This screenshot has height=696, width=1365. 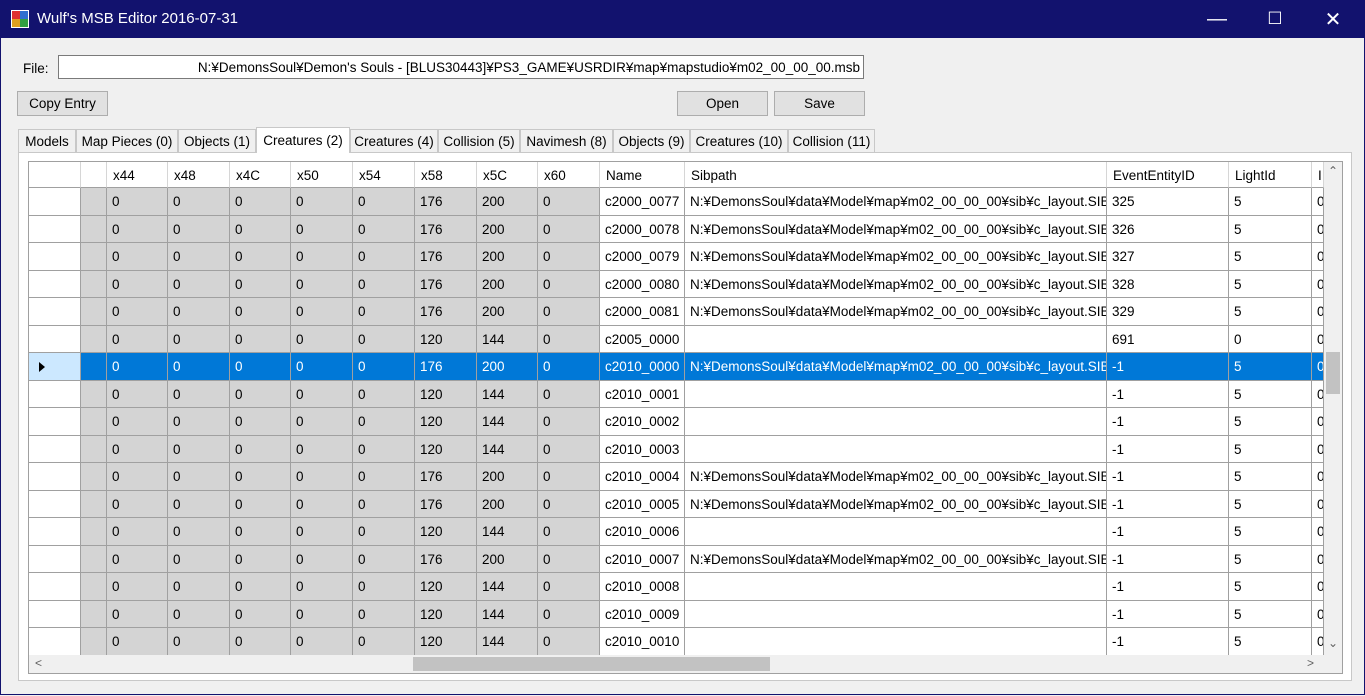 I want to click on column-header-x44: x44, so click(x=137, y=175).